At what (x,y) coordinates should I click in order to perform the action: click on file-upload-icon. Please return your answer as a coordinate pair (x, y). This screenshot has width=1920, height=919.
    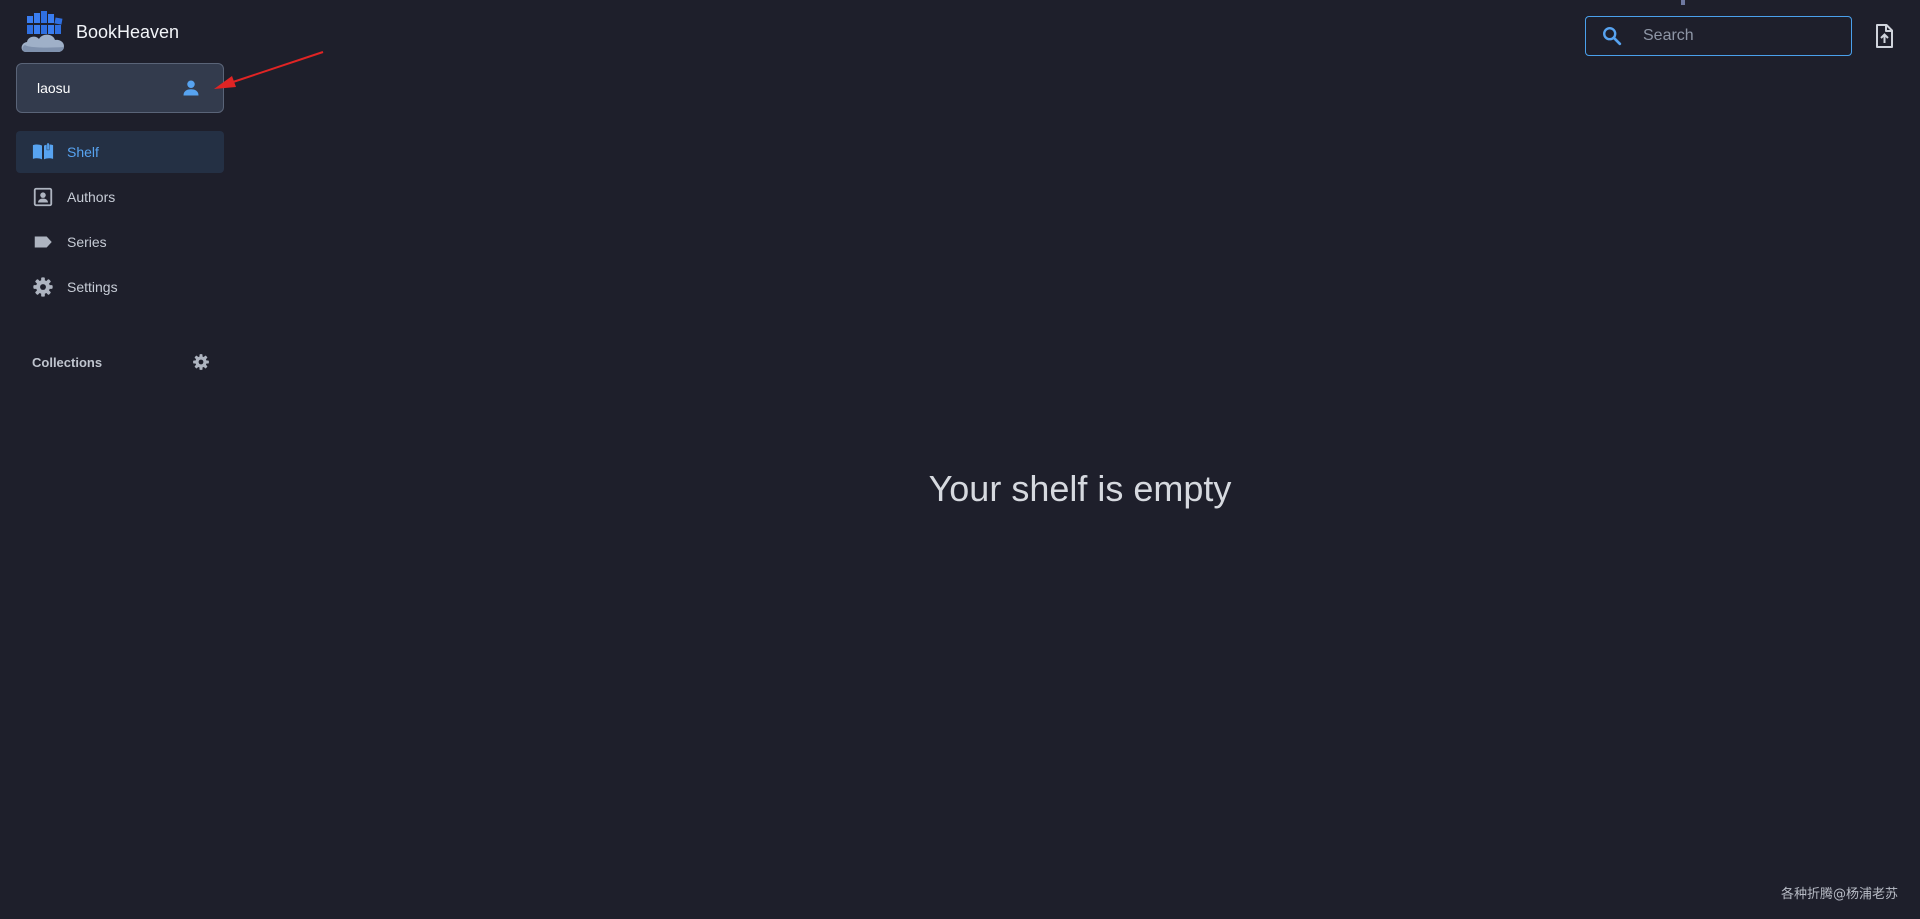
    Looking at the image, I should click on (1884, 36).